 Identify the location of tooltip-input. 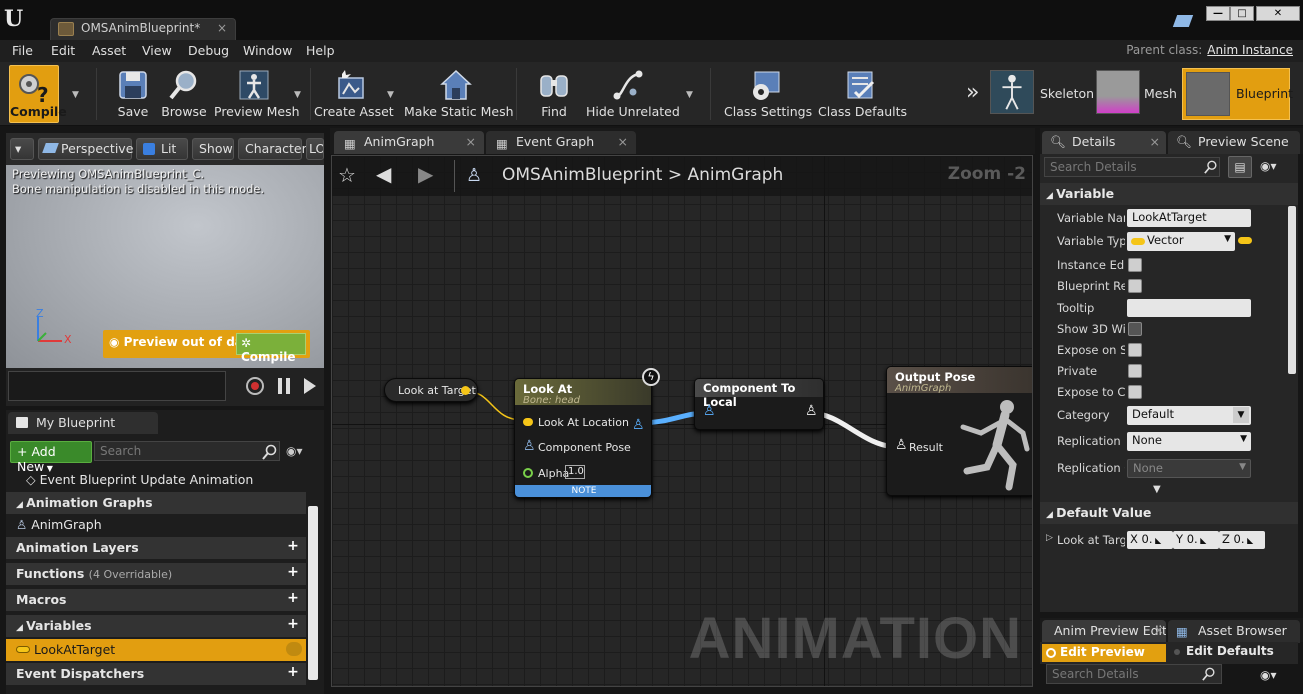
(1189, 308).